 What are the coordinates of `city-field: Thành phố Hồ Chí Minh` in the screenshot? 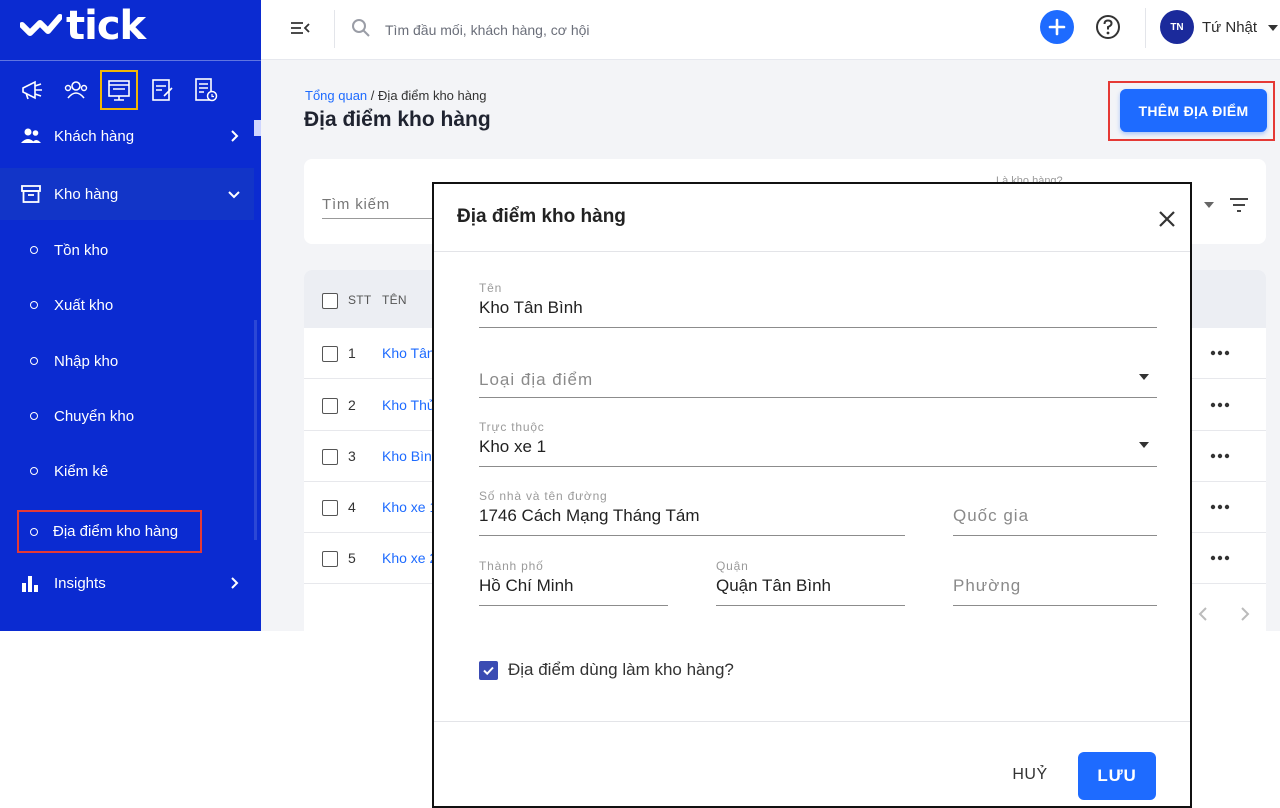 It's located at (573, 584).